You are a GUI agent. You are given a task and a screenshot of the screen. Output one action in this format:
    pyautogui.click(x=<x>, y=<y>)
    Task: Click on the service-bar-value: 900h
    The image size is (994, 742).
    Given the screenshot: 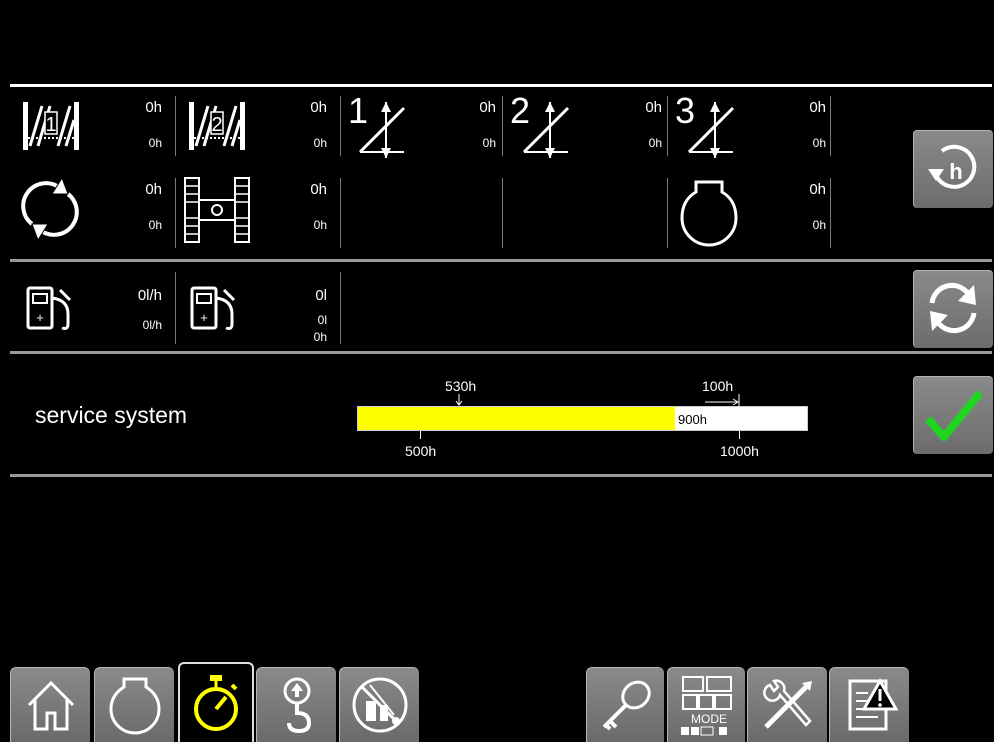 What is the action you would take?
    pyautogui.click(x=692, y=419)
    